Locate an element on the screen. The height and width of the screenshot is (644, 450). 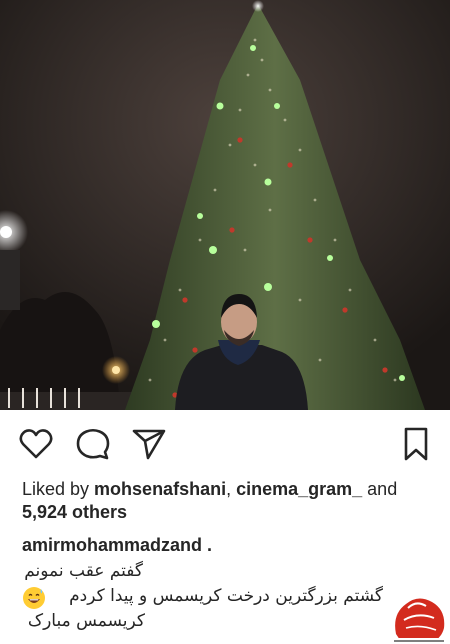
heart-icon is located at coordinates (36, 444).